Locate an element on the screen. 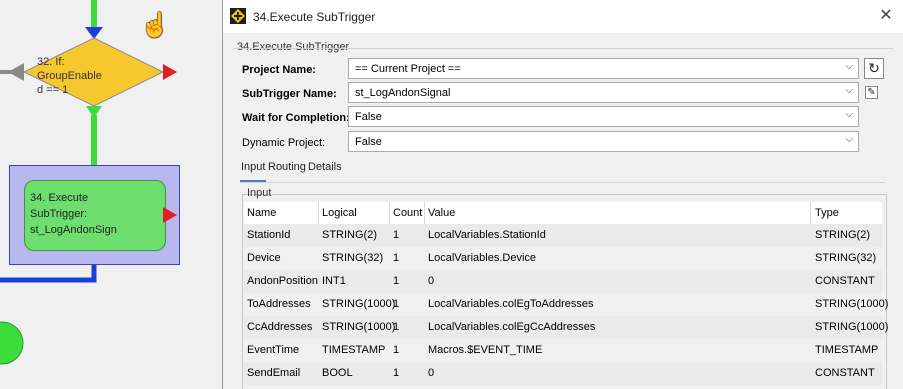  decision-label-line: d == 1 is located at coordinates (53, 90).